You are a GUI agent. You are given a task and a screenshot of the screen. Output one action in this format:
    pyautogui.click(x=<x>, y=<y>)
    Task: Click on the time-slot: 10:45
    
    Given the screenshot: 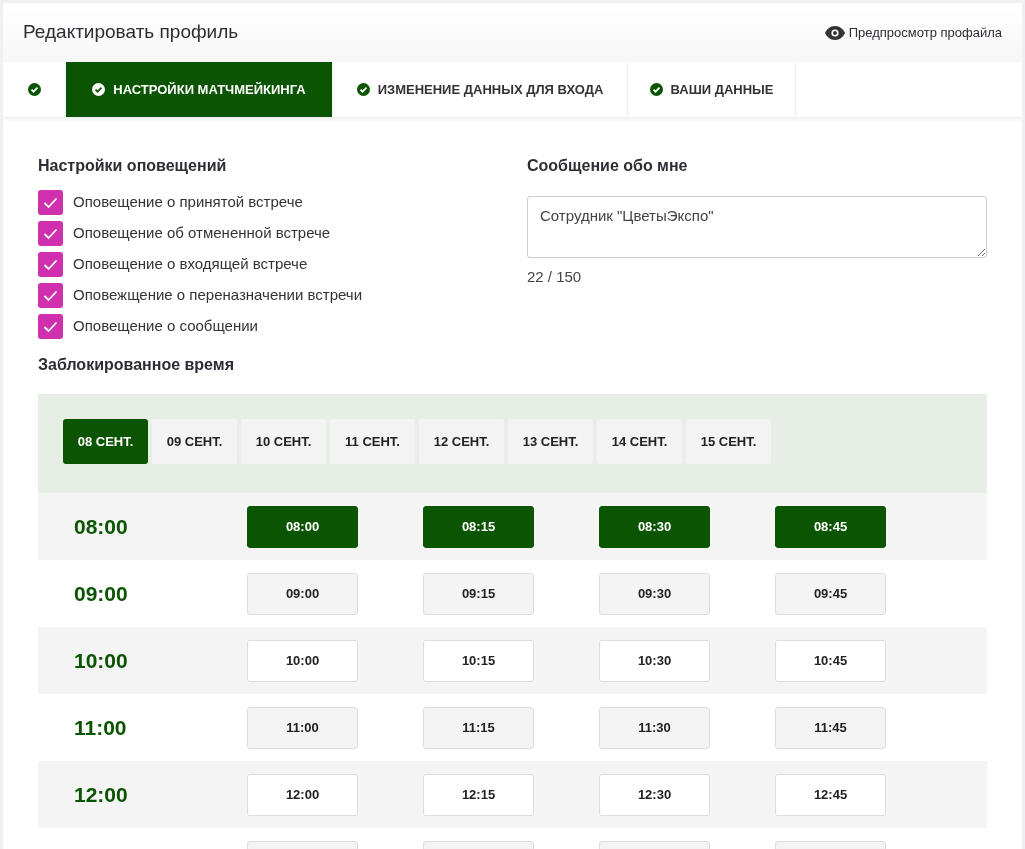 What is the action you would take?
    pyautogui.click(x=830, y=661)
    